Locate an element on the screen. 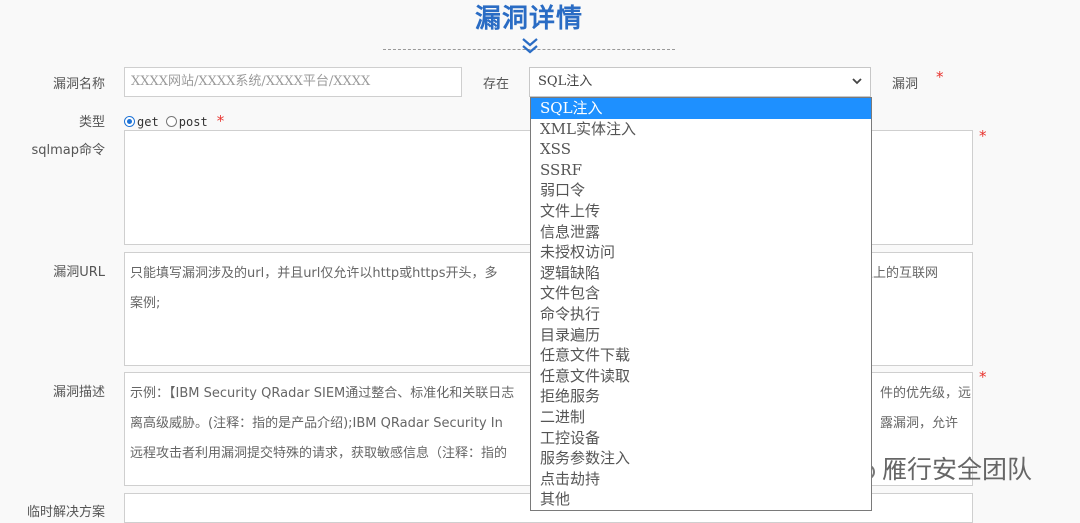 This screenshot has width=1080, height=523. dropdown-option: 点击劫持 is located at coordinates (701, 479).